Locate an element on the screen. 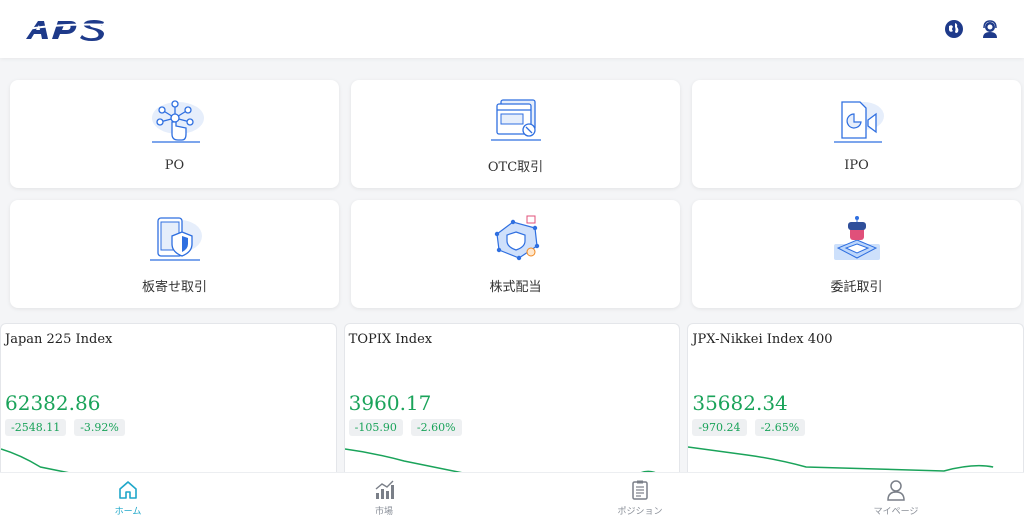 The image size is (1024, 522). shield-network-icon is located at coordinates (516, 237).